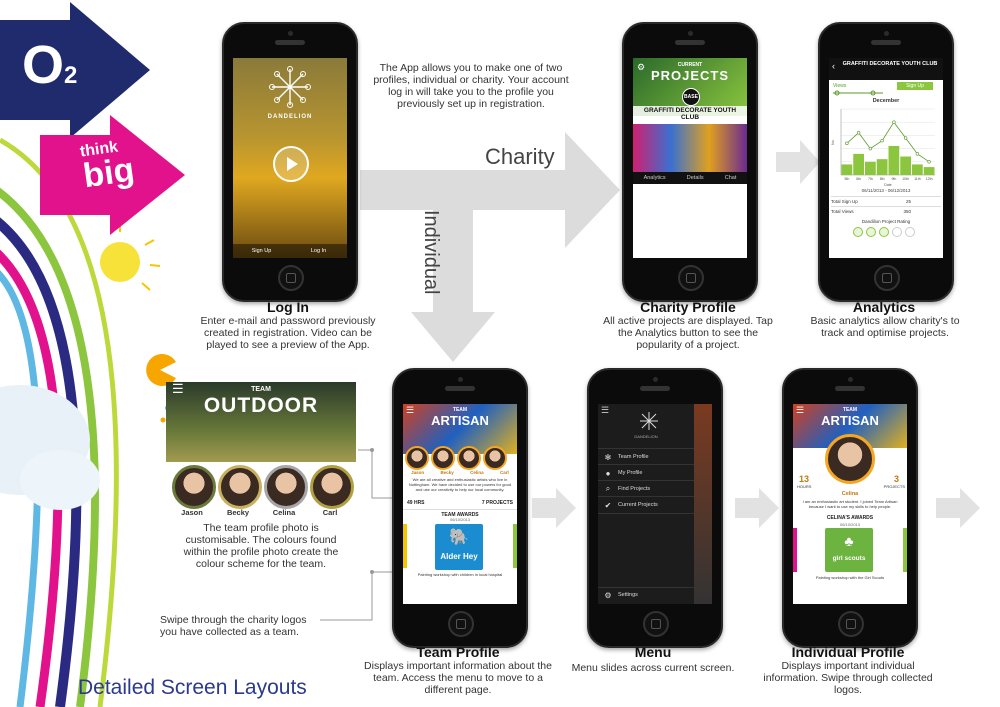  Describe the element at coordinates (608, 488) in the screenshot. I see `search-icon: ⌕` at that location.